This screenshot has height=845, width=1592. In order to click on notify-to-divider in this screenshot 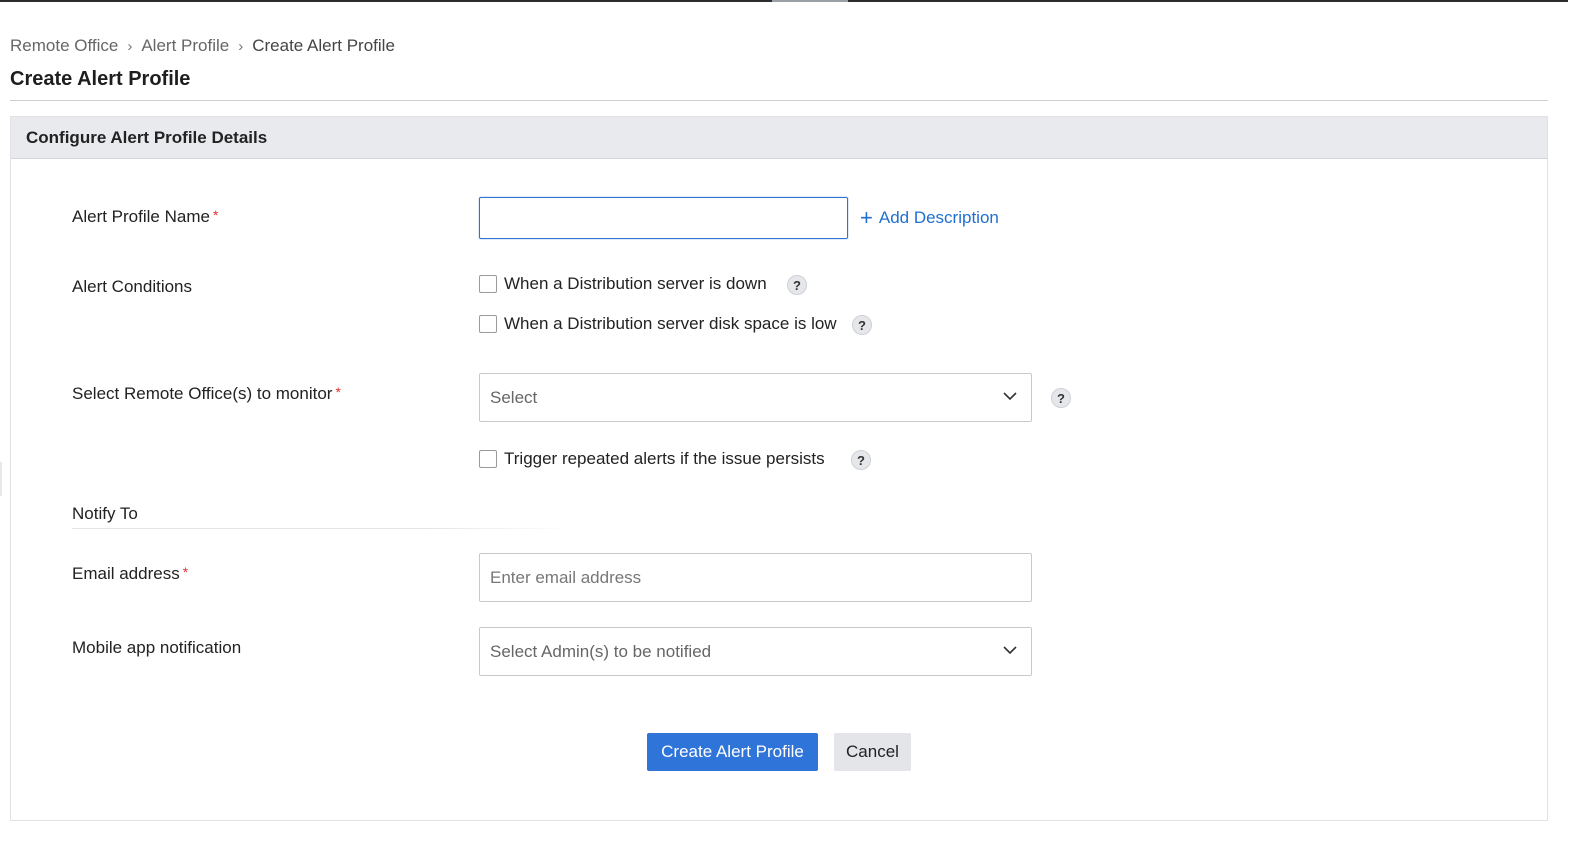, I will do `click(322, 528)`.